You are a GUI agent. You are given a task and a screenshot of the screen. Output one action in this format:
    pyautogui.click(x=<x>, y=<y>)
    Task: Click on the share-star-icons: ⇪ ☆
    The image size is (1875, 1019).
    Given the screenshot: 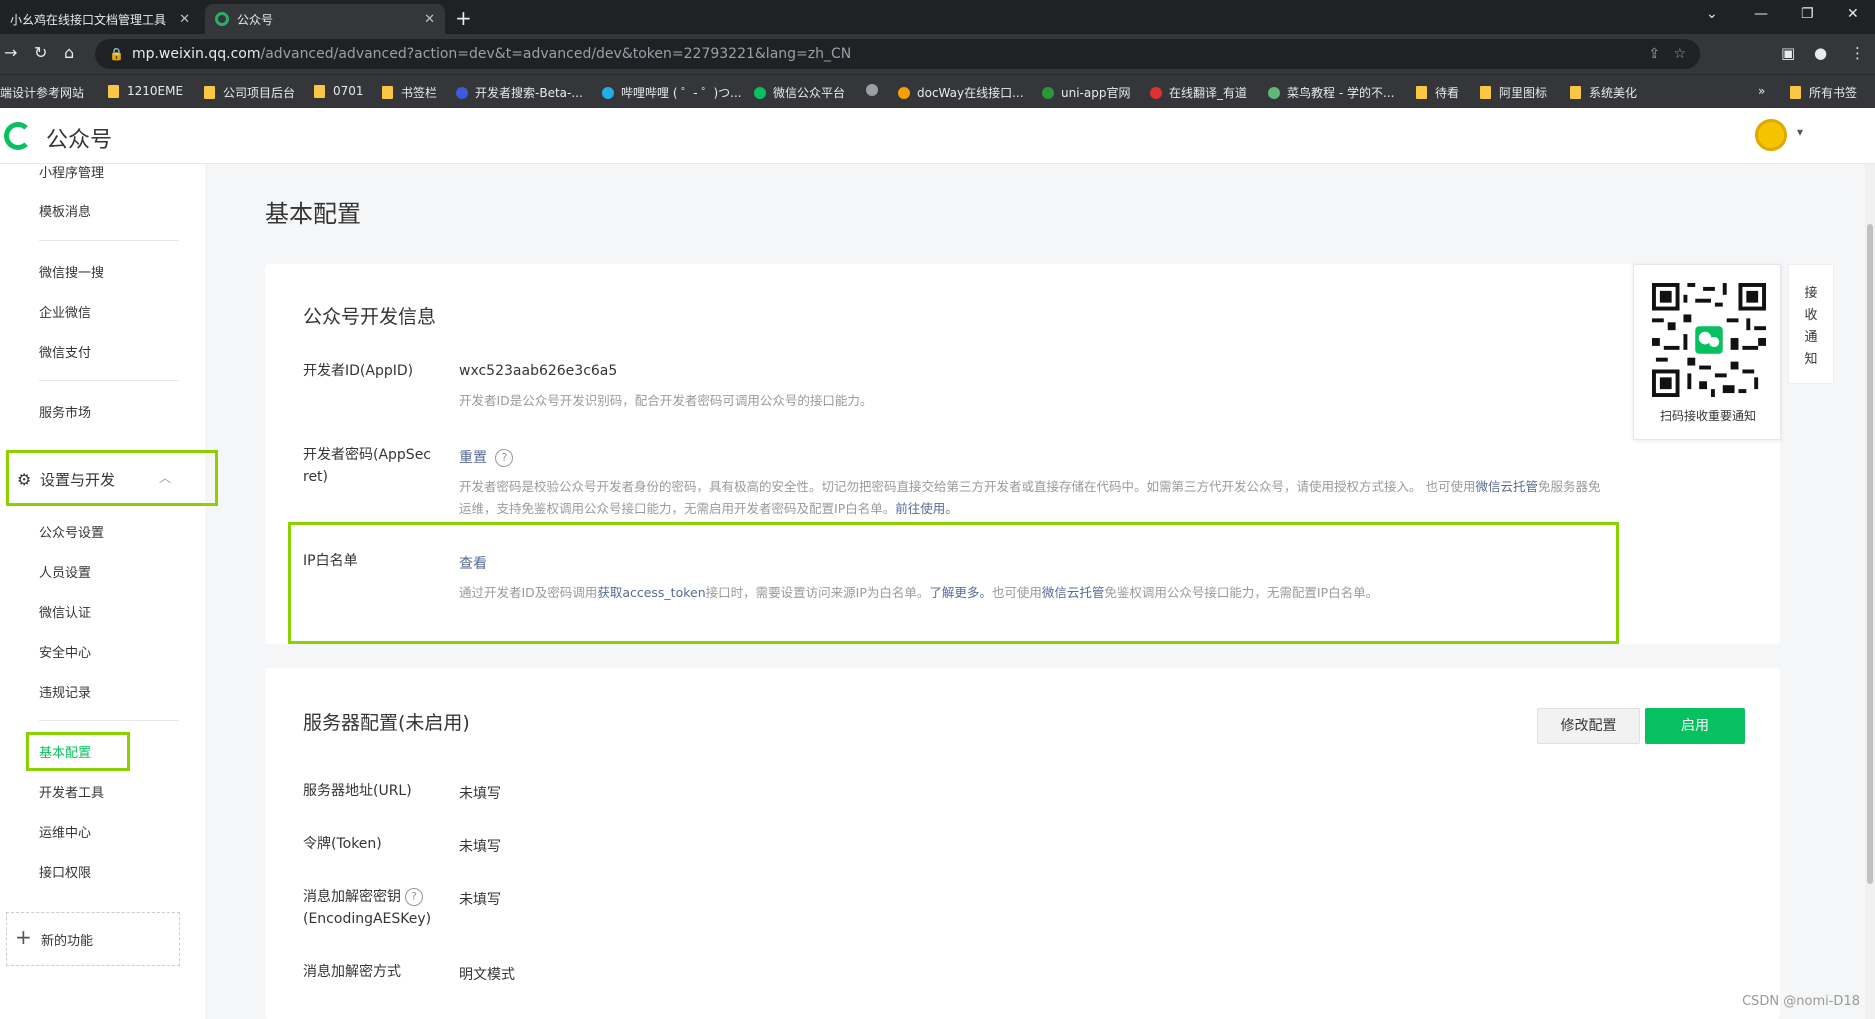 What is the action you would take?
    pyautogui.click(x=1667, y=54)
    